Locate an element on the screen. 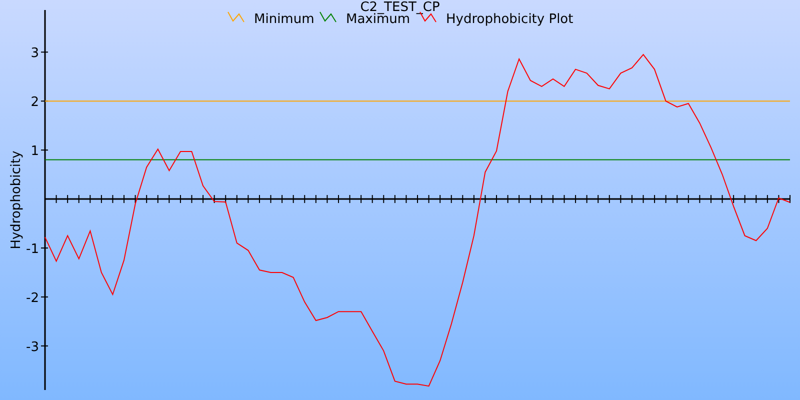  legend-label: Minimum is located at coordinates (284, 19).